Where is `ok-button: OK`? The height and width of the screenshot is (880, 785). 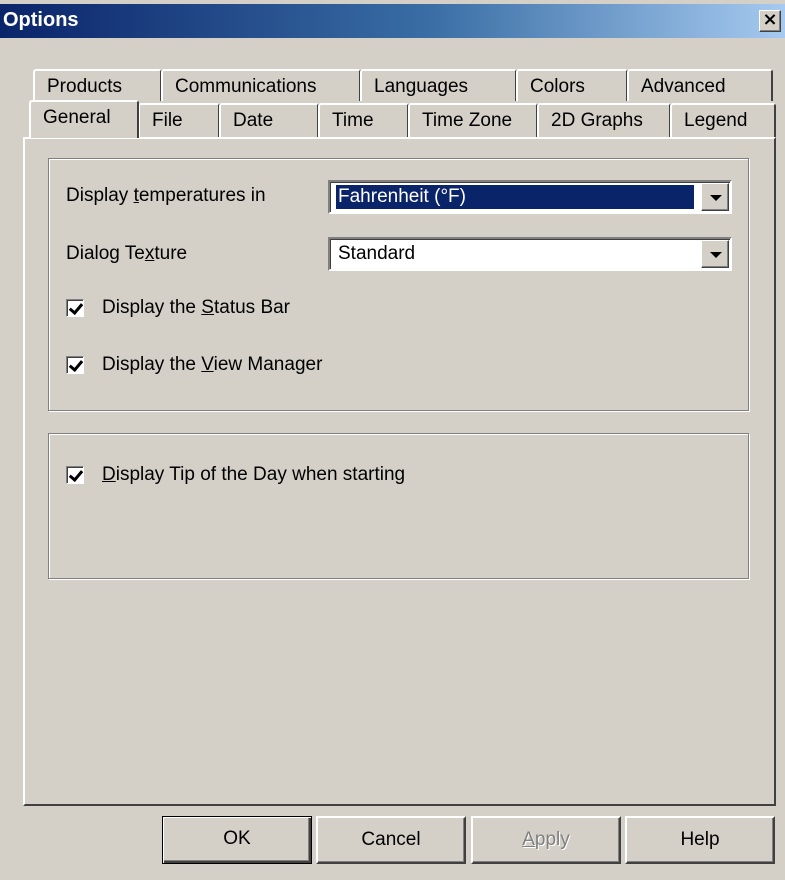 ok-button: OK is located at coordinates (237, 840).